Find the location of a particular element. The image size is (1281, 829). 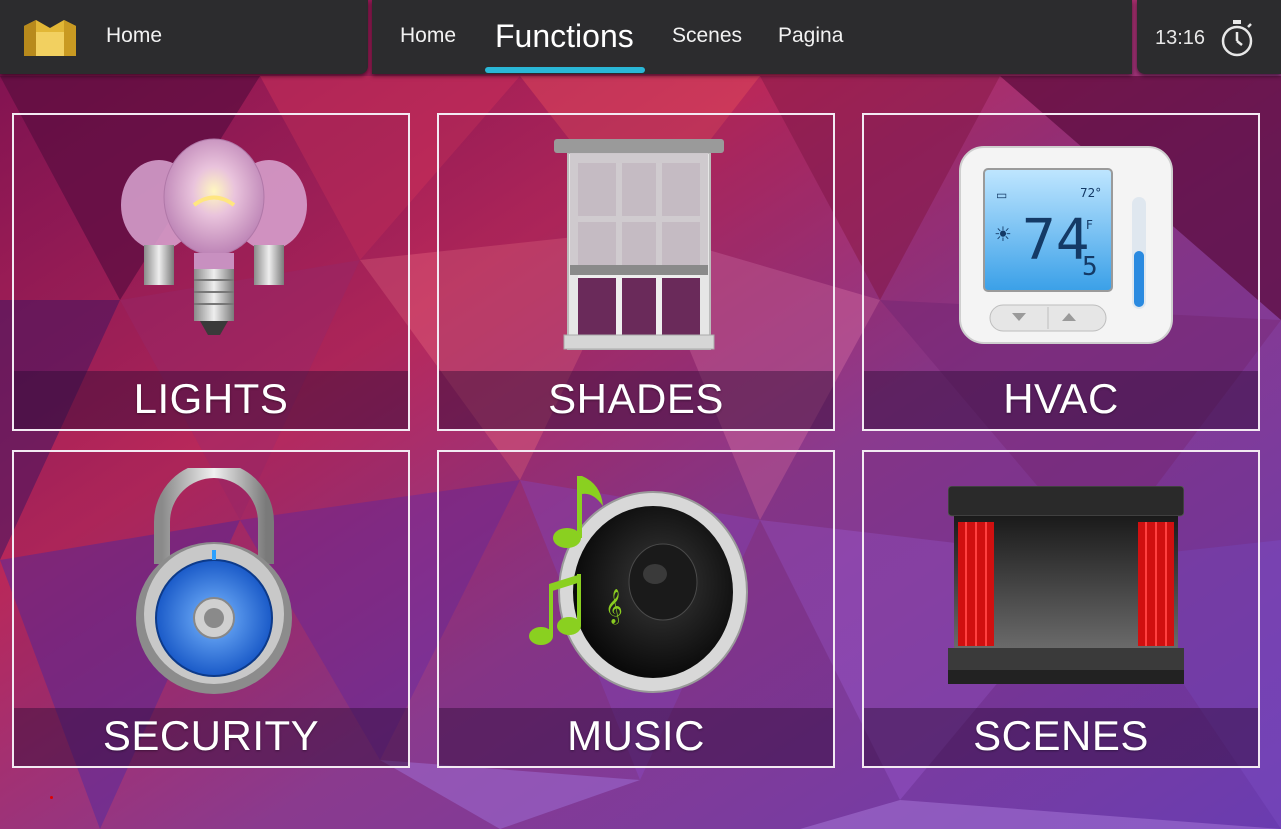

tile-hvac: ▭ ☀ 74 5 F 72° HVAC is located at coordinates (1061, 272).